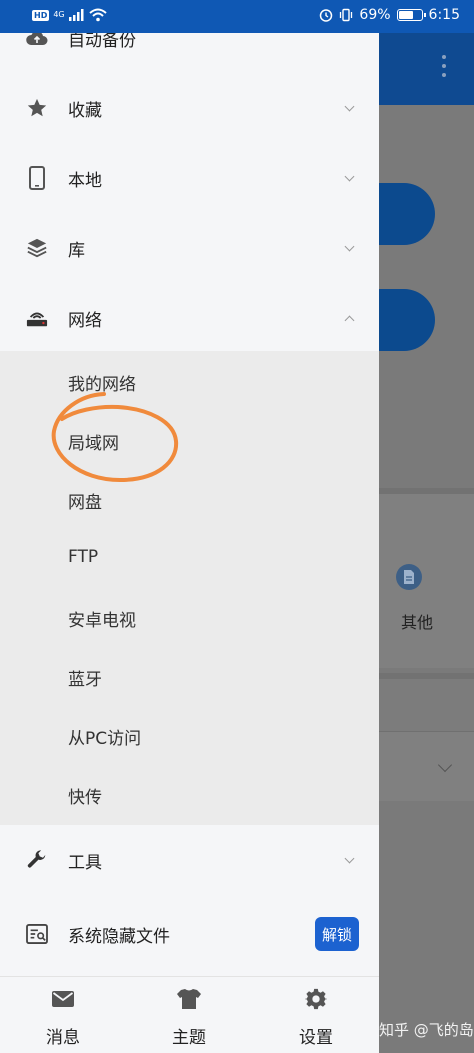 The height and width of the screenshot is (1053, 474). What do you see at coordinates (189, 248) in the screenshot?
I see `drawer-item-library: 库` at bounding box center [189, 248].